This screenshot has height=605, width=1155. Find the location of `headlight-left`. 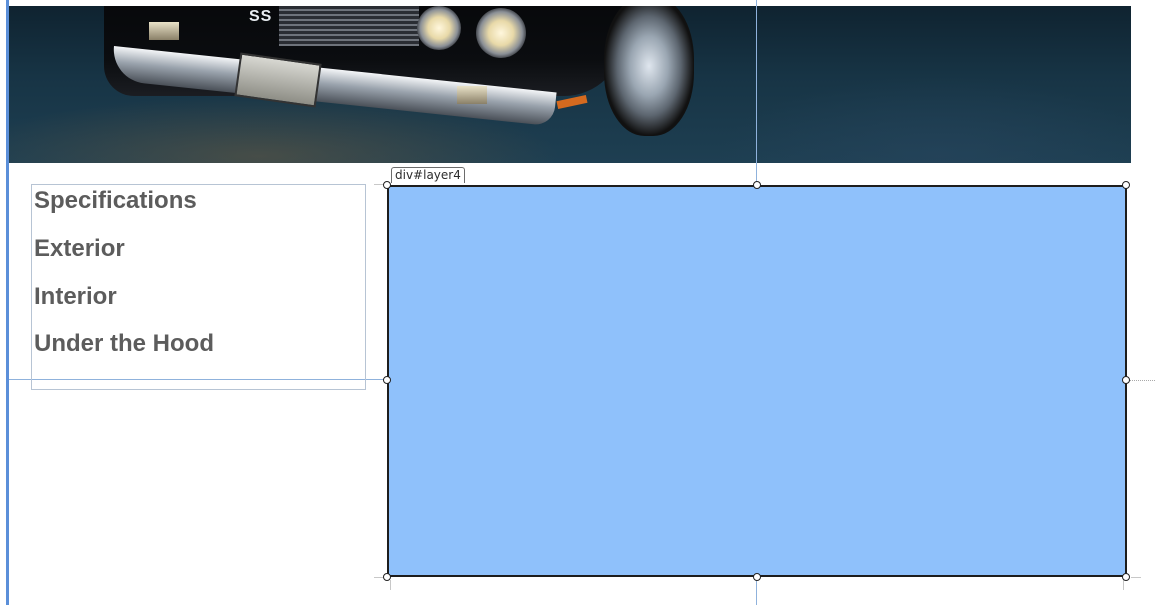

headlight-left is located at coordinates (439, 28).